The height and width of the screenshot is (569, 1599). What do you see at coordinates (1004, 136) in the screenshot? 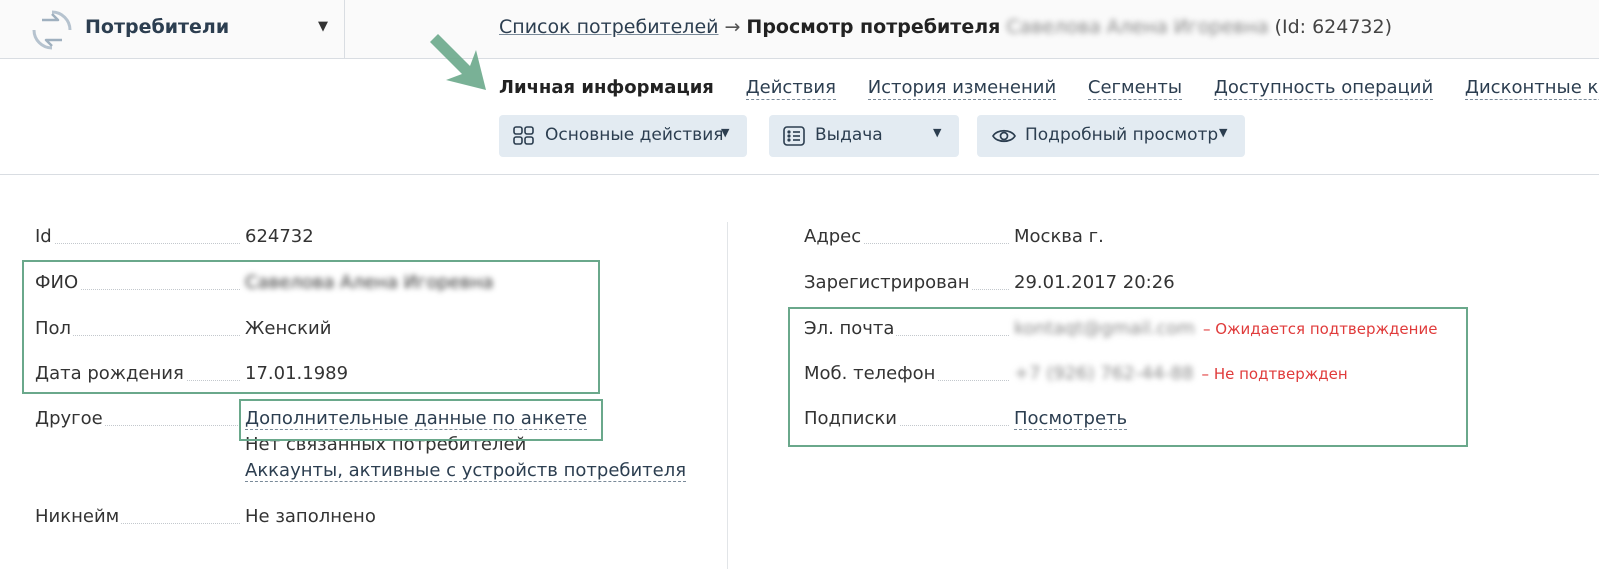
I see `eye-icon` at bounding box center [1004, 136].